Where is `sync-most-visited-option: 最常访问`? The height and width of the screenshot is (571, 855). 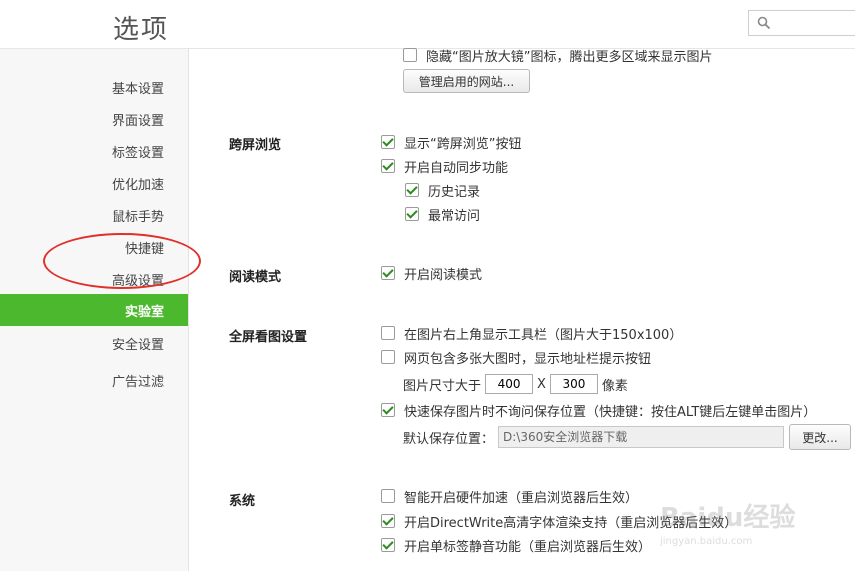 sync-most-visited-option: 最常访问 is located at coordinates (443, 214).